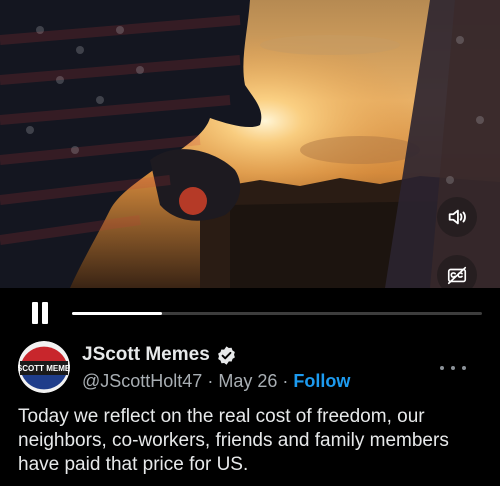 Image resolution: width=500 pixels, height=486 pixels. I want to click on author-name-row: JScott Memes, so click(159, 355).